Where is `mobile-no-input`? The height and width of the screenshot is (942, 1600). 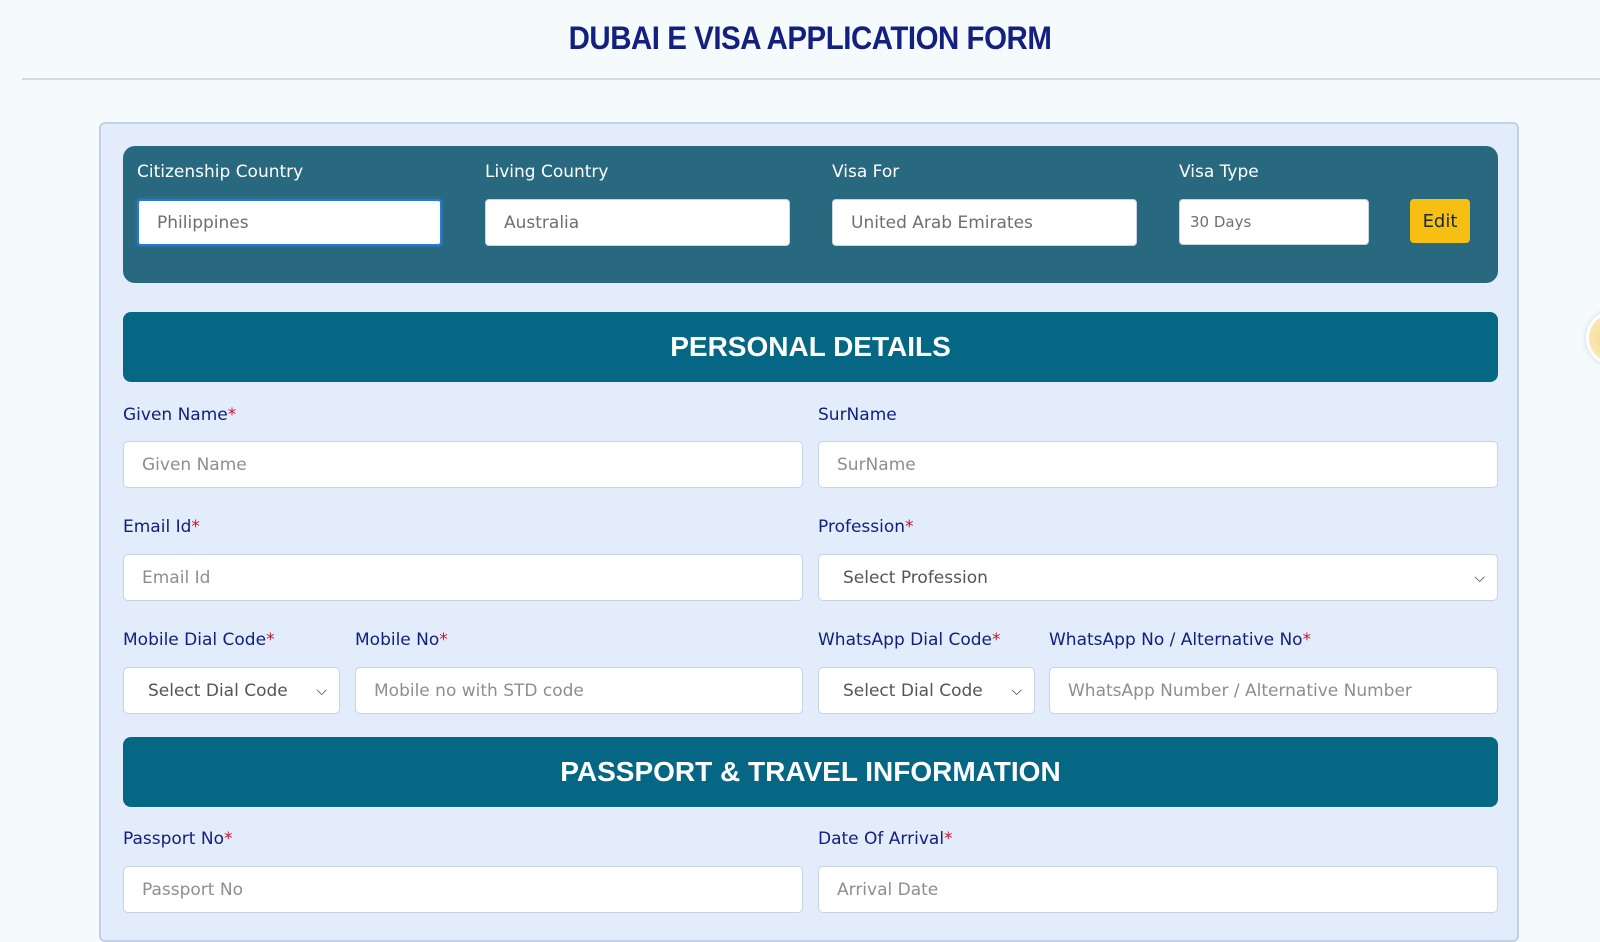
mobile-no-input is located at coordinates (579, 690).